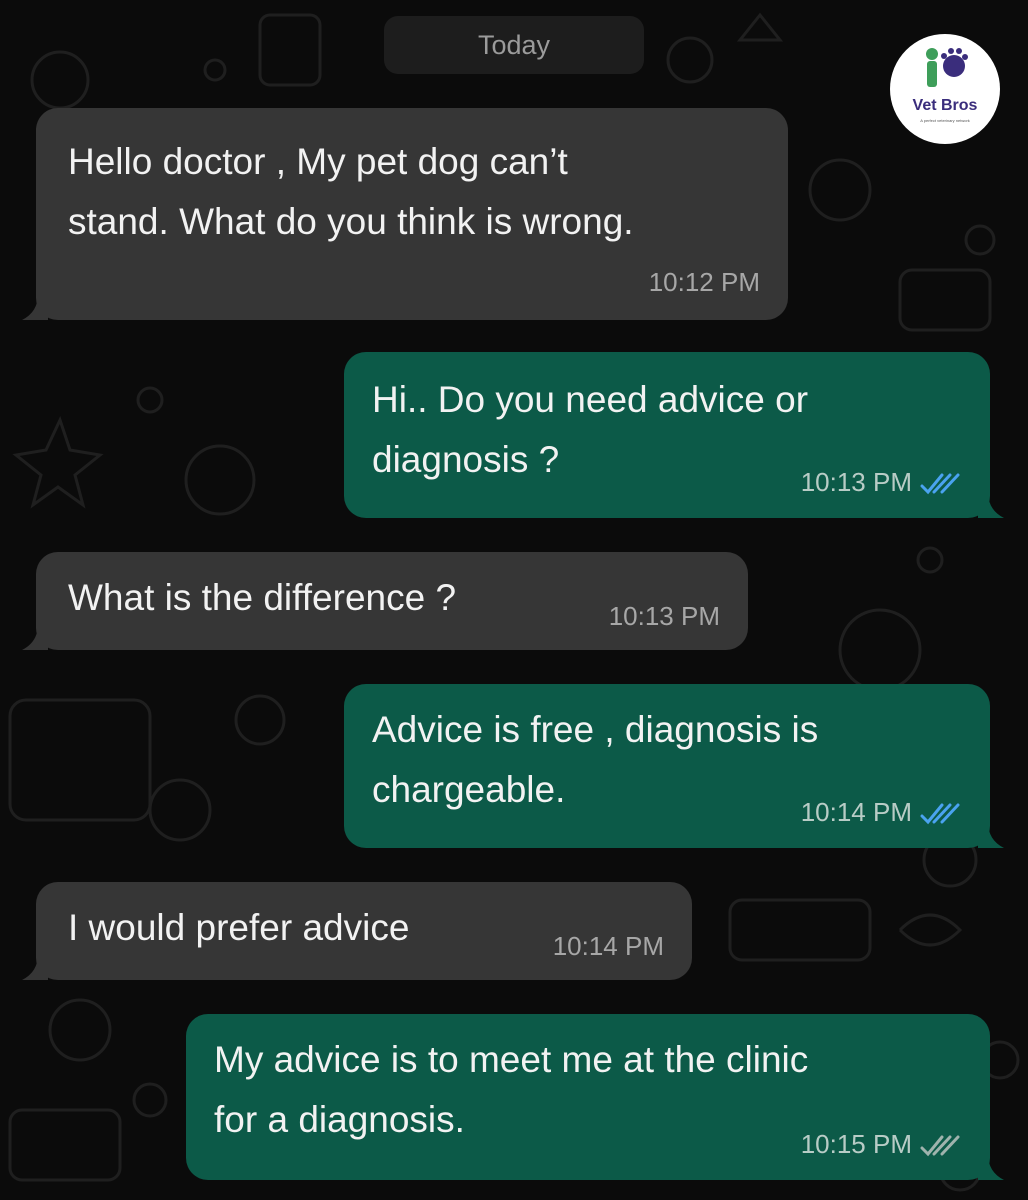 This screenshot has width=1028, height=1200. Describe the element at coordinates (940, 1146) in the screenshot. I see `delivered-ticks-icon` at that location.